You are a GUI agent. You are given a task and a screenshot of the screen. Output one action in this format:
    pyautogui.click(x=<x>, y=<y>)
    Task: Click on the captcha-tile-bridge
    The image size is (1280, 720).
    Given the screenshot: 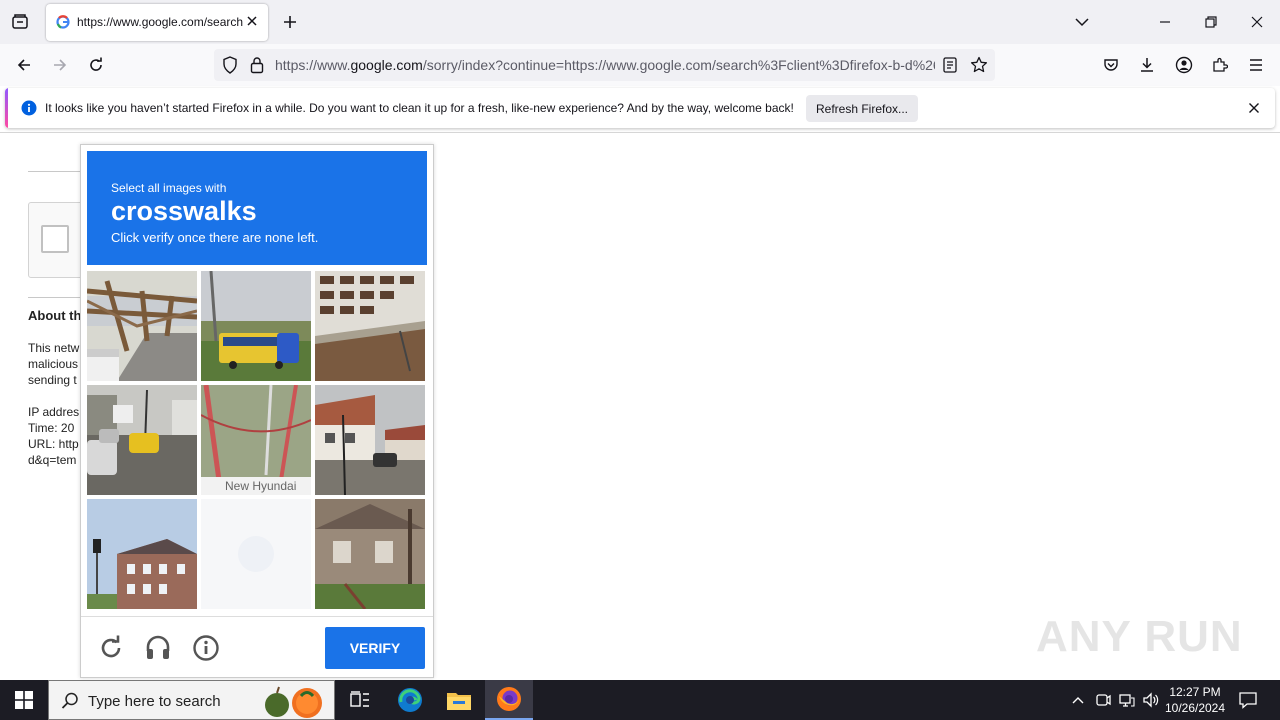 What is the action you would take?
    pyautogui.click(x=142, y=326)
    